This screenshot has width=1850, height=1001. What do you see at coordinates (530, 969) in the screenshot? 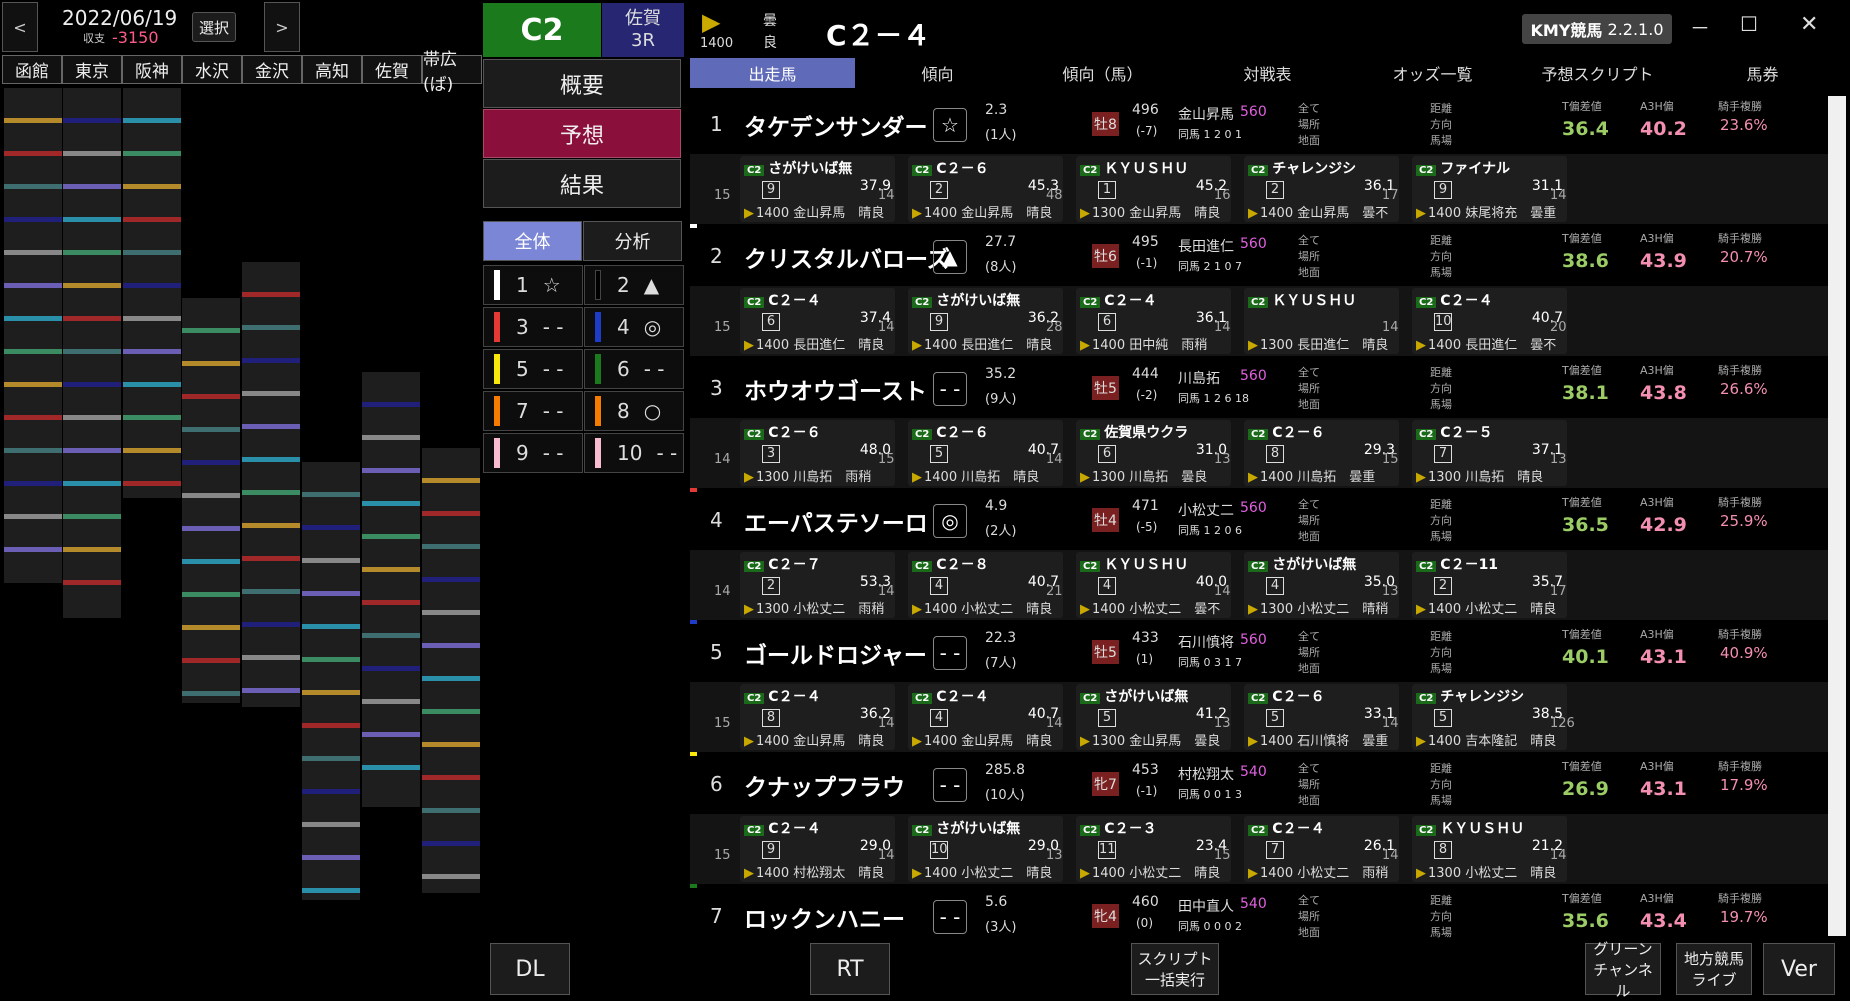
I see `dl-button: DL` at bounding box center [530, 969].